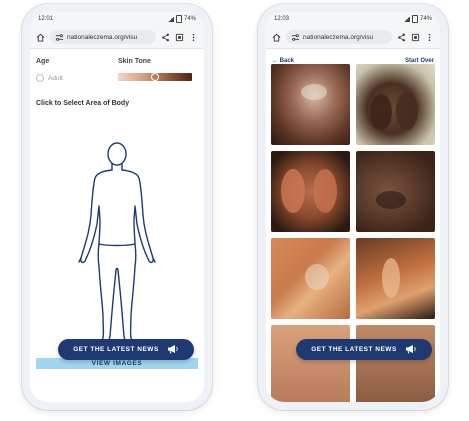 The width and height of the screenshot is (469, 421). What do you see at coordinates (96, 216) in the screenshot?
I see `body-torso` at bounding box center [96, 216].